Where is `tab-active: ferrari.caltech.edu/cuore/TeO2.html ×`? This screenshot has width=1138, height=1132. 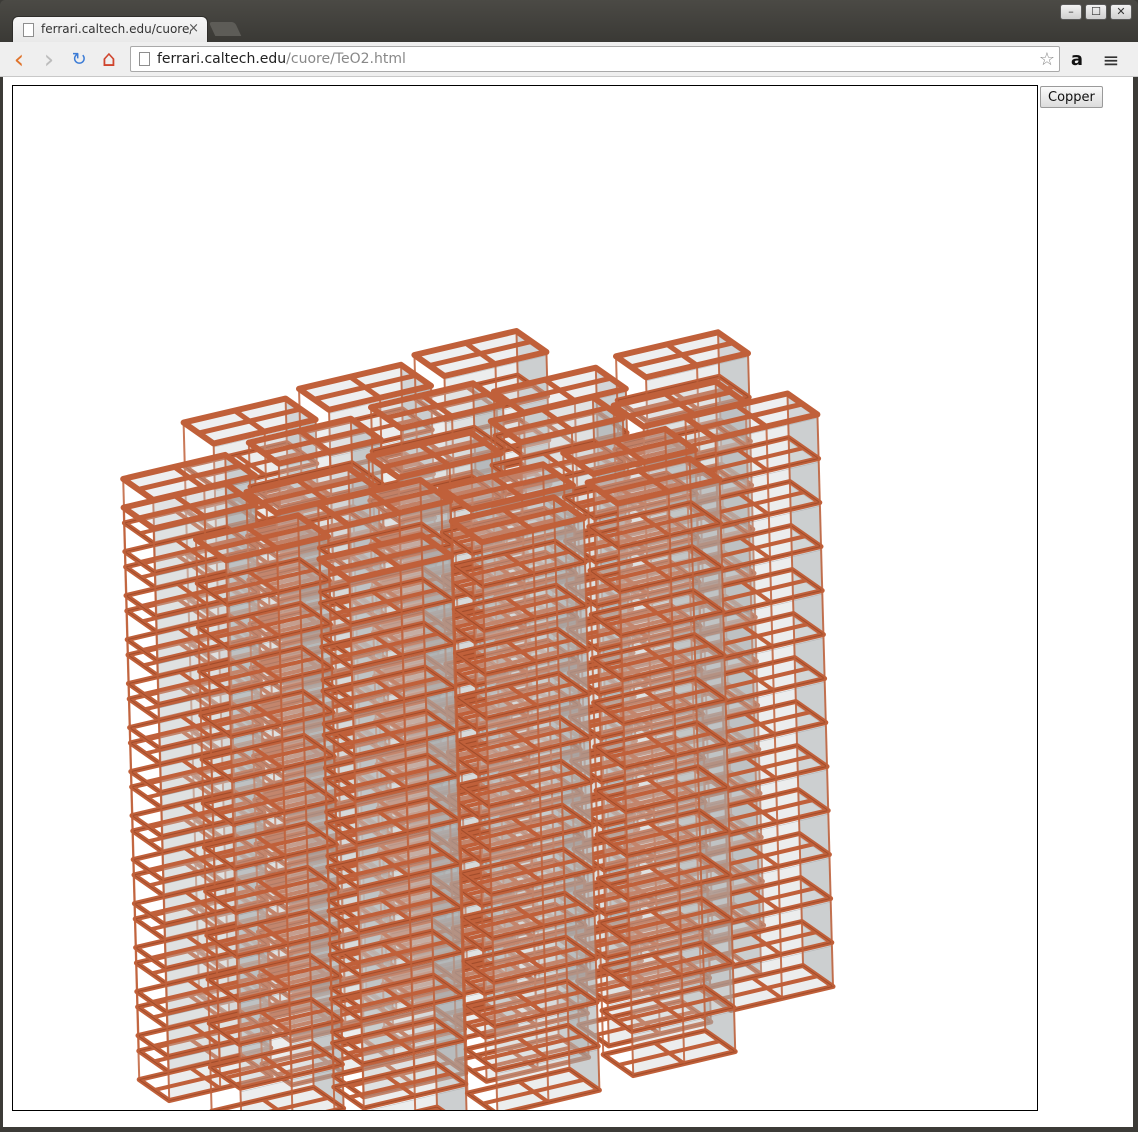
tab-active: ferrari.caltech.edu/cuore/TeO2.html × is located at coordinates (110, 29).